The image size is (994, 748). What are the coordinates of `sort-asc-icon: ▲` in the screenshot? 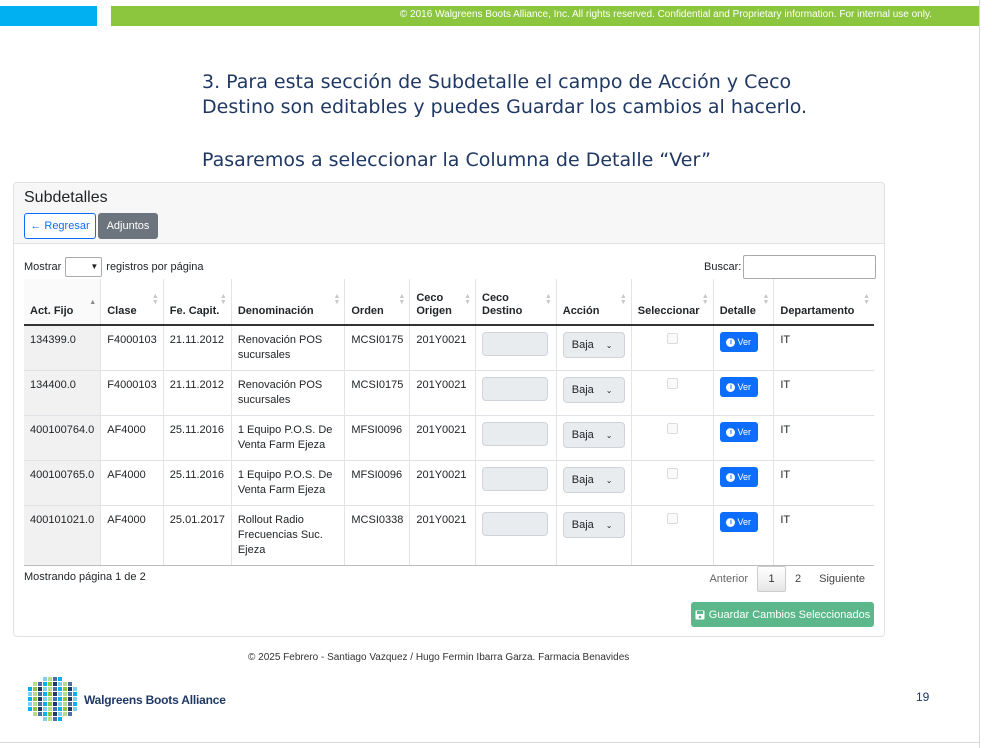 It's located at (93, 302).